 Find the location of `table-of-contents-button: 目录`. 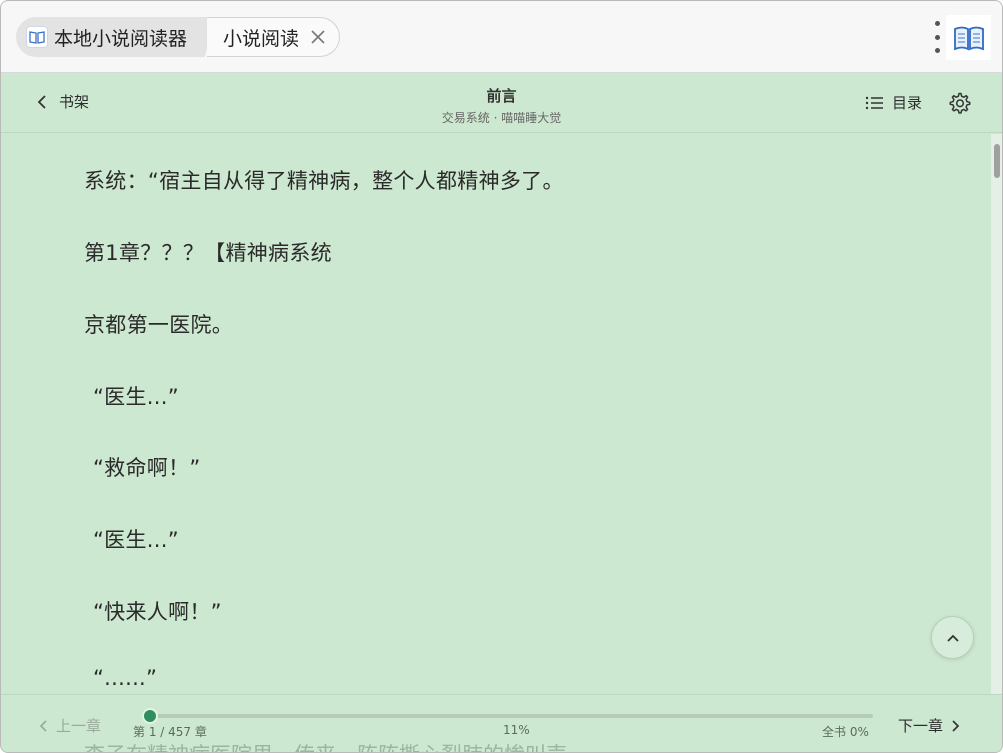

table-of-contents-button: 目录 is located at coordinates (893, 102).